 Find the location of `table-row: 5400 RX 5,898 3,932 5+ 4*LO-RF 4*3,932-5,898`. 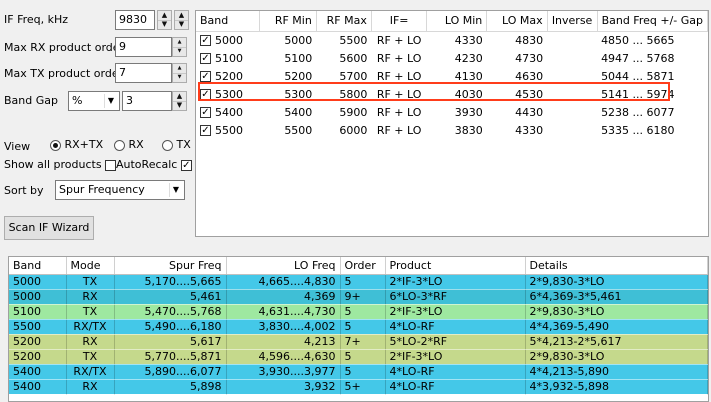

table-row: 5400 RX 5,898 3,932 5+ 4*LO-RF 4*3,932-5,898 is located at coordinates (358, 387).